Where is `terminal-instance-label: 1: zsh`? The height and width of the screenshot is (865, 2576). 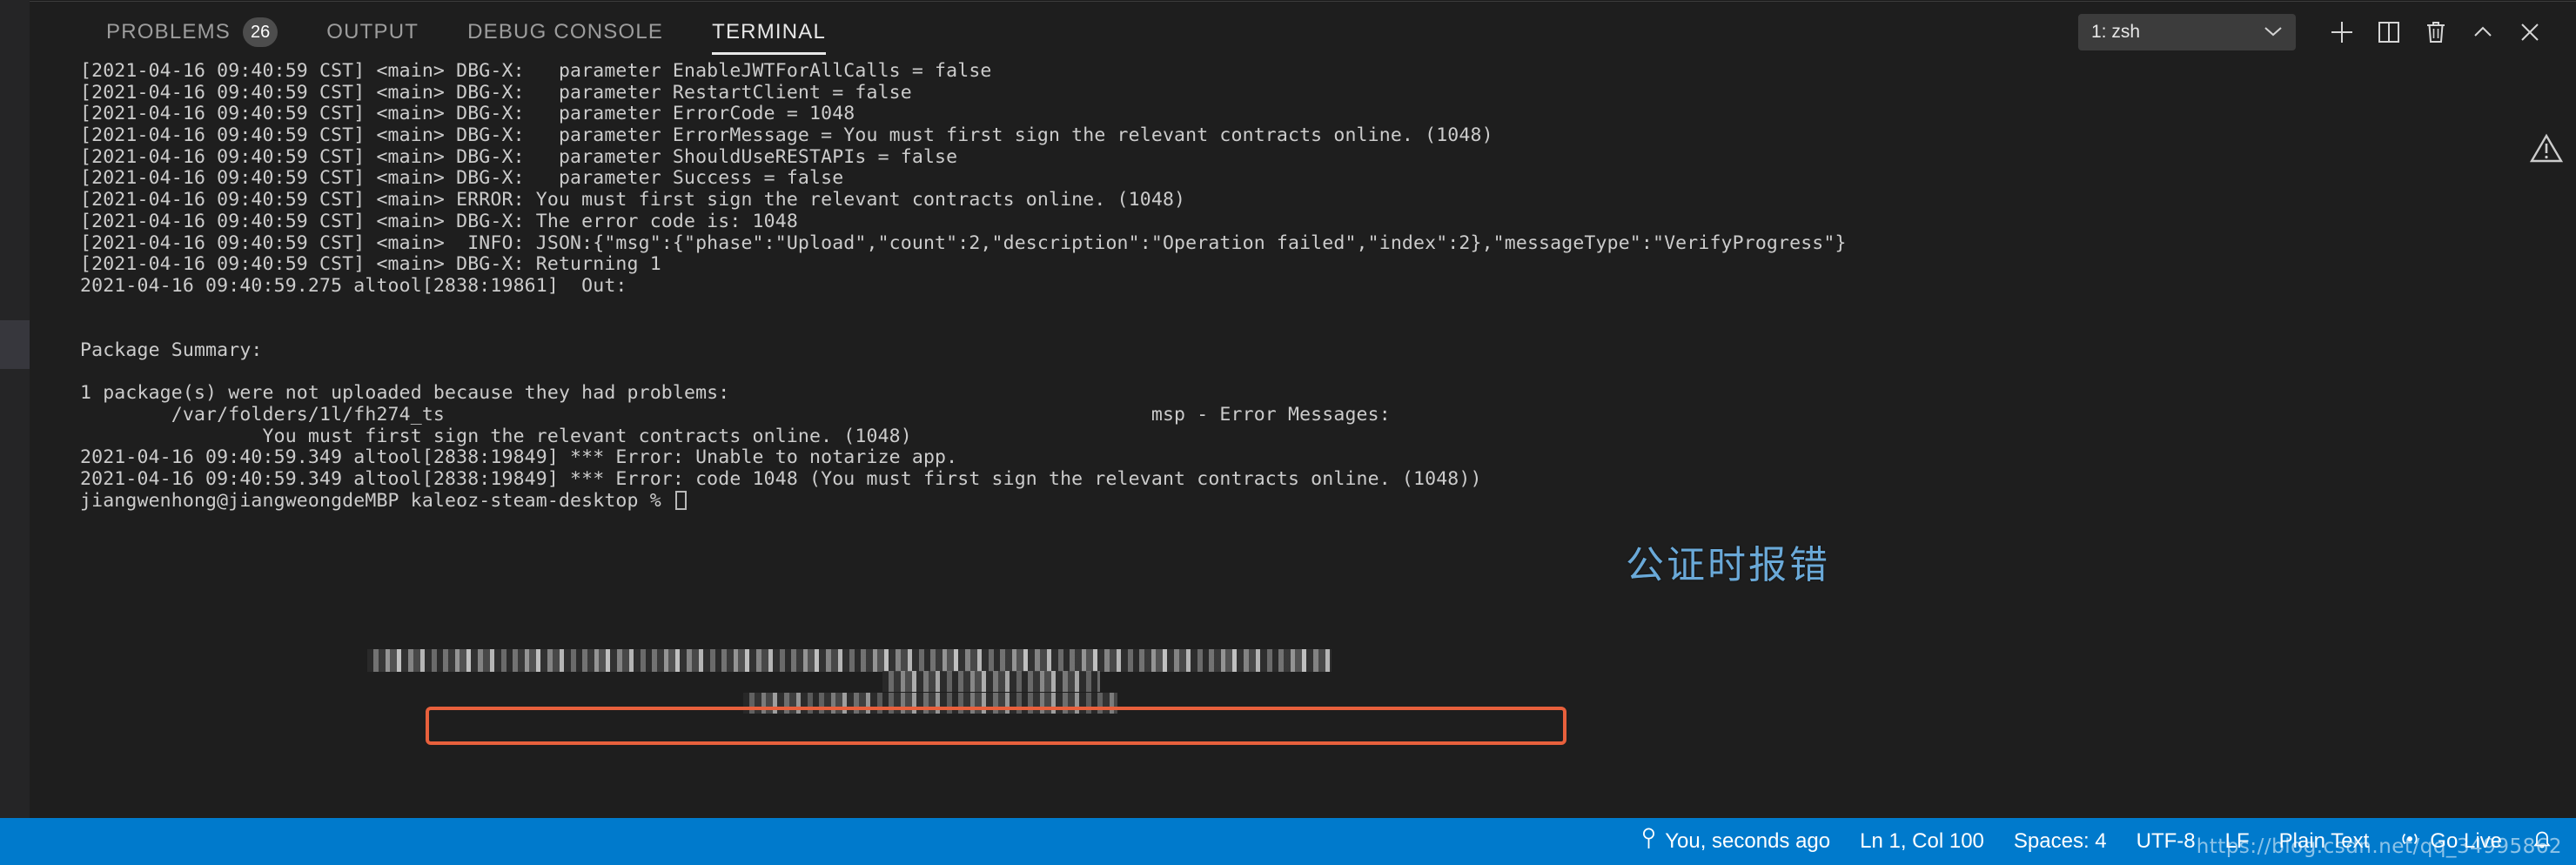 terminal-instance-label: 1: zsh is located at coordinates (2116, 32).